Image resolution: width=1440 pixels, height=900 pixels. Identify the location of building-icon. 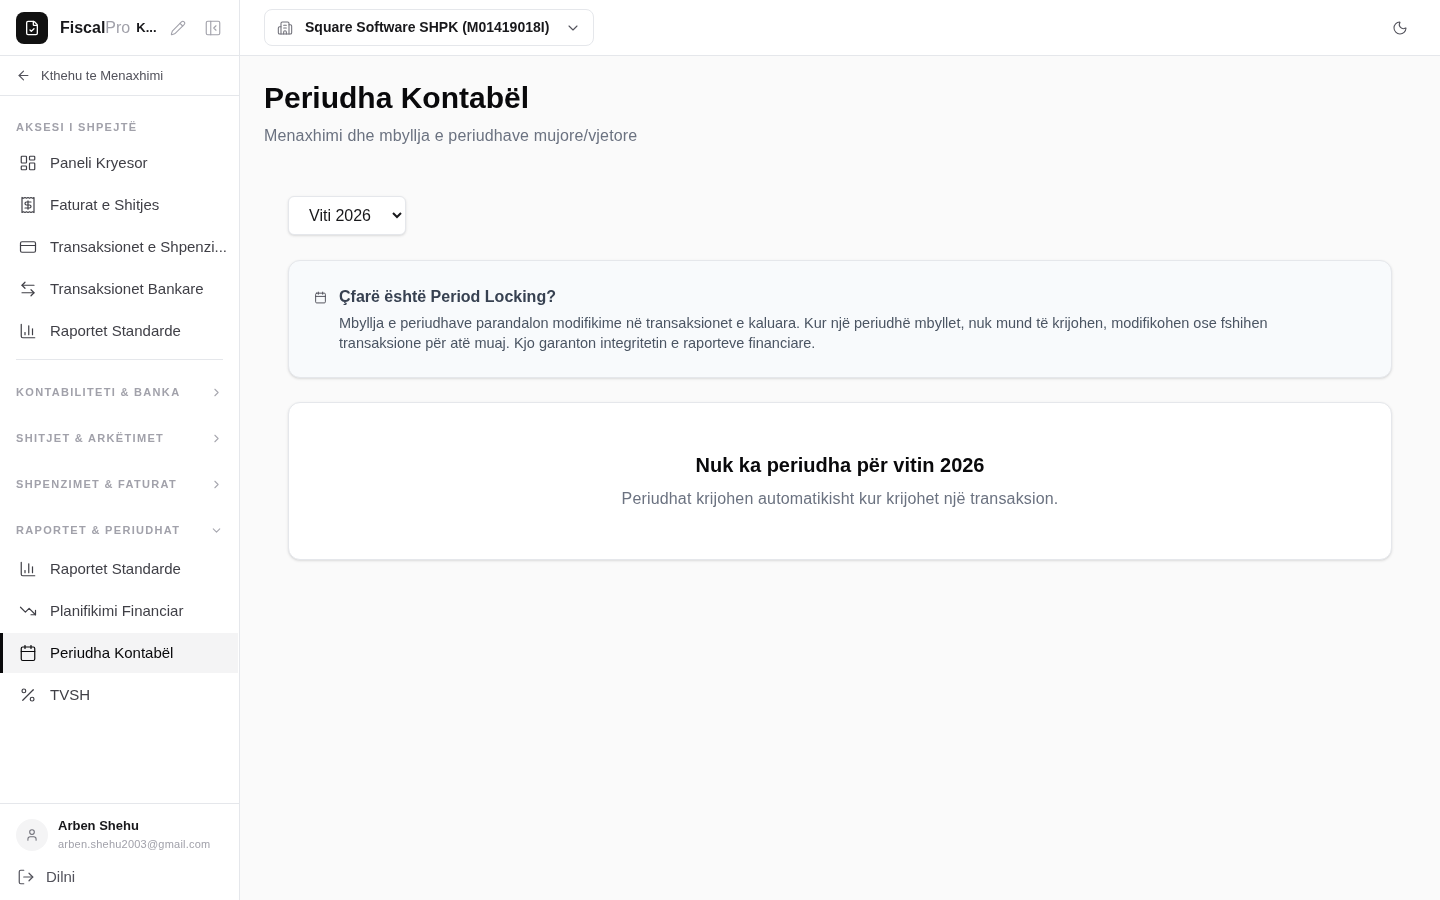
(285, 27).